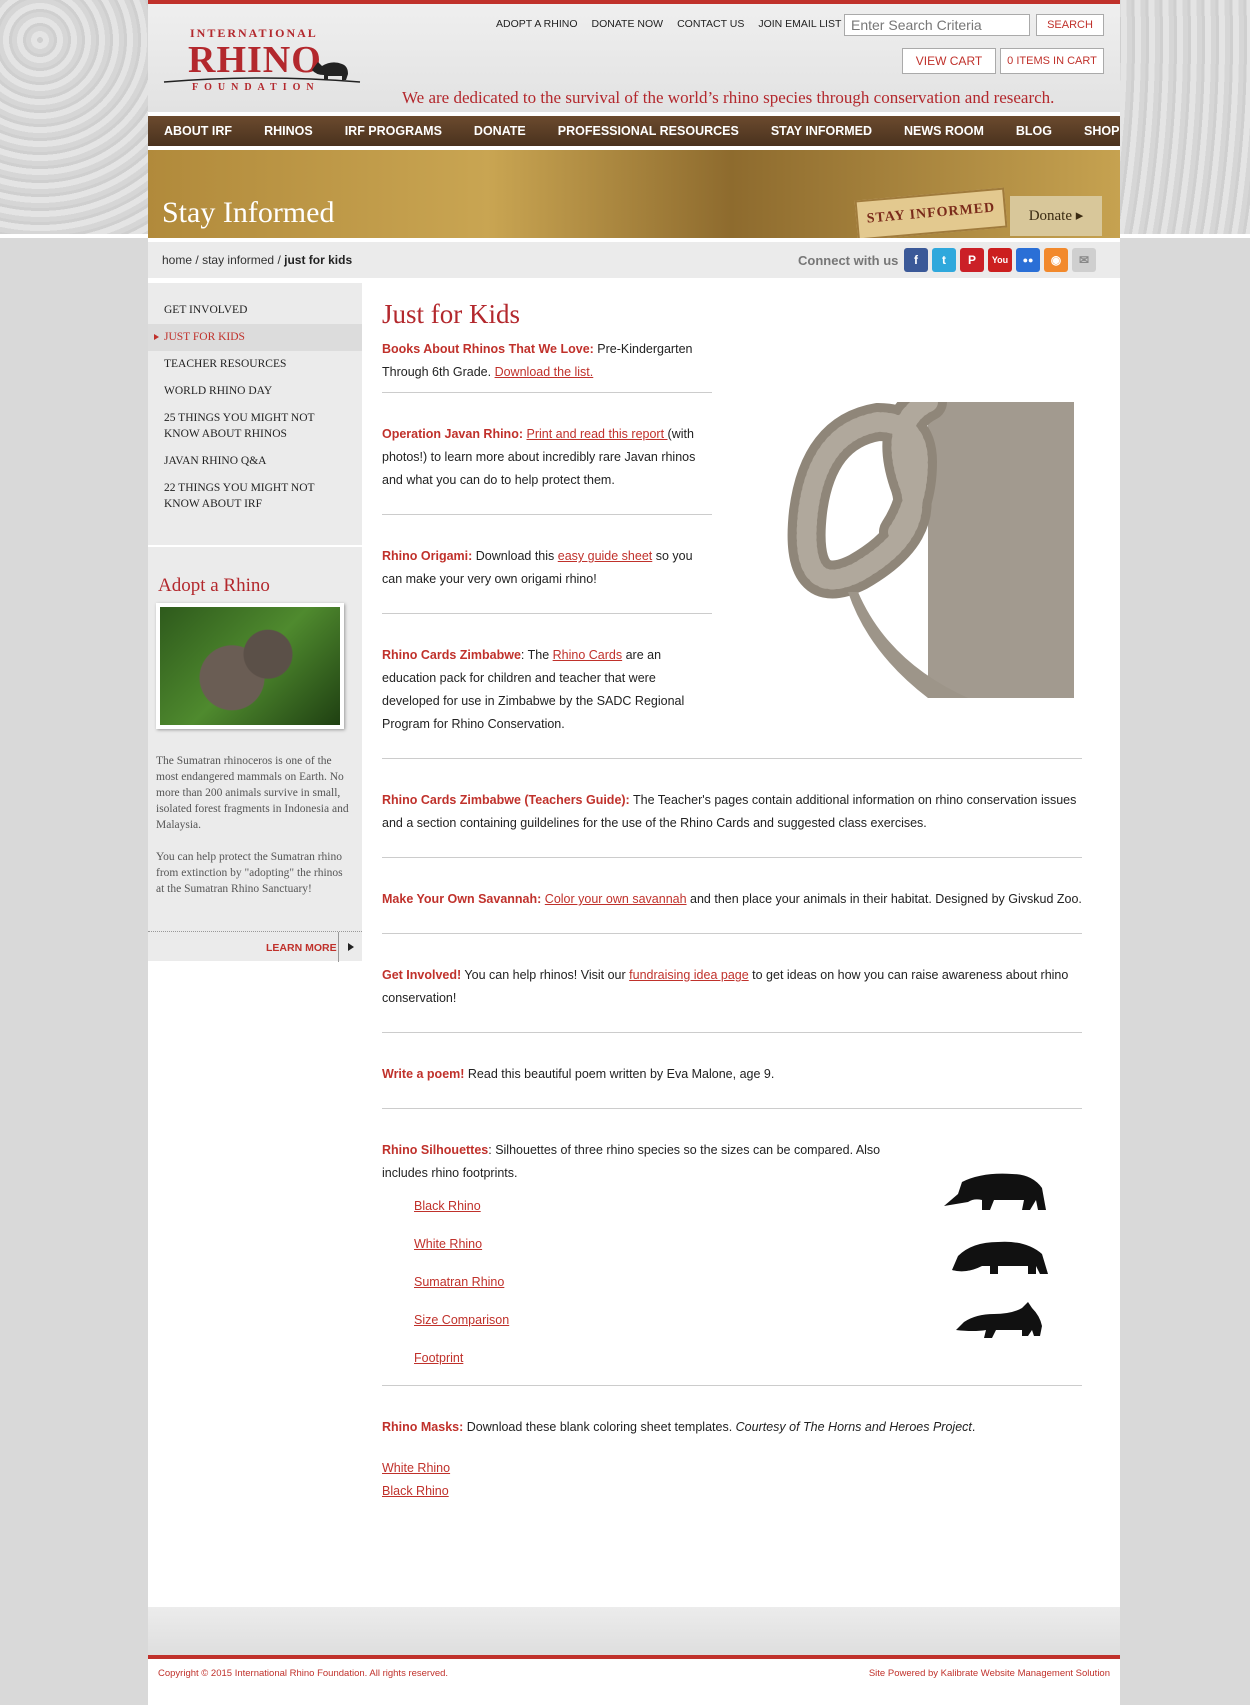  What do you see at coordinates (536, 655) in the screenshot?
I see `rhino-cards-text-1: : The` at bounding box center [536, 655].